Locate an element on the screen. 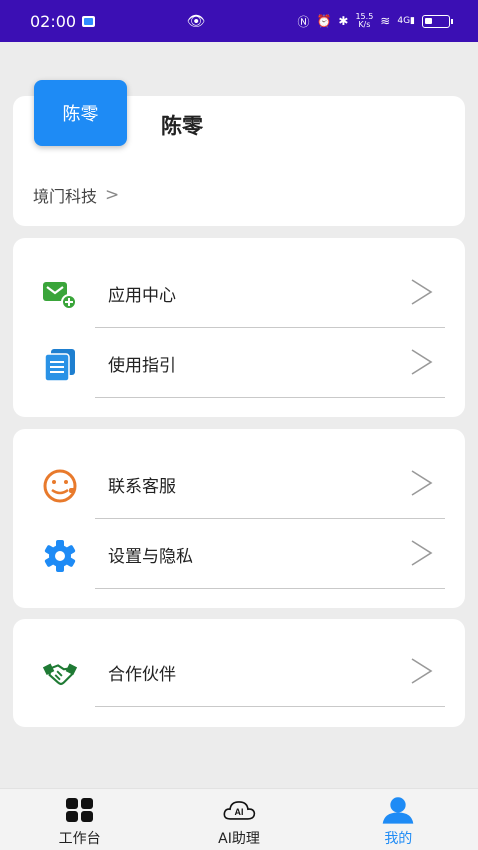 Image resolution: width=478 pixels, height=850 pixels. ai-cloud-icon: AI is located at coordinates (239, 810).